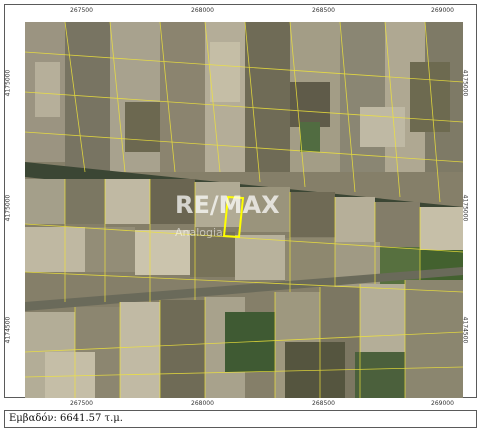 The image size is (483, 431). Describe the element at coordinates (81, 403) in the screenshot. I see `x-tick-bottom-1: 267500` at that location.